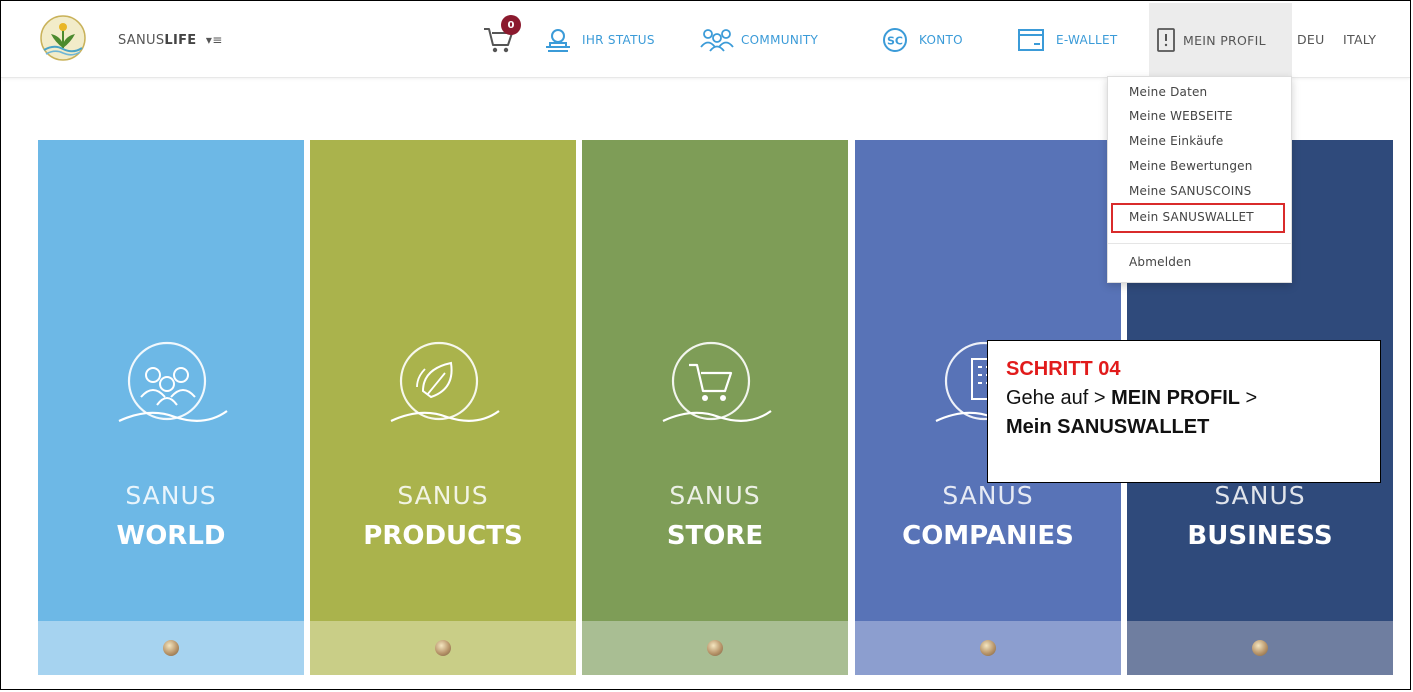 The width and height of the screenshot is (1413, 692). Describe the element at coordinates (1191, 166) in the screenshot. I see `menu-item-meine-bewertungen: Meine Bewertungen` at that location.